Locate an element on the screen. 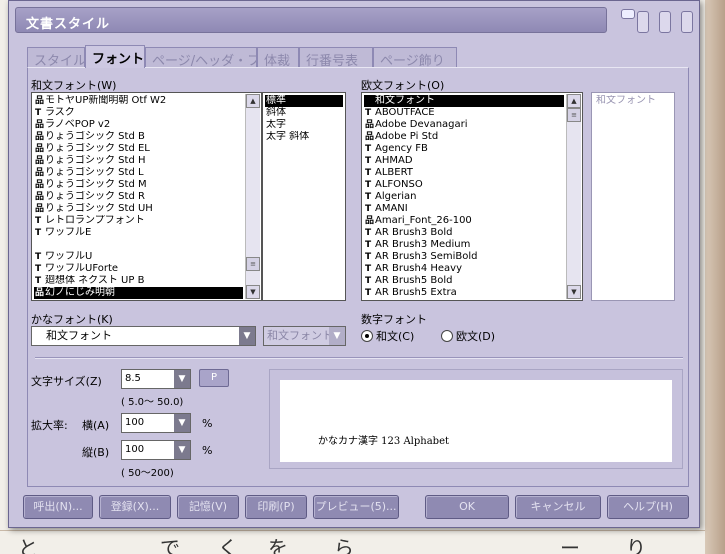 Image resolution: width=725 pixels, height=554 pixels. scale-vertical-input: 100 ▼ is located at coordinates (156, 450).